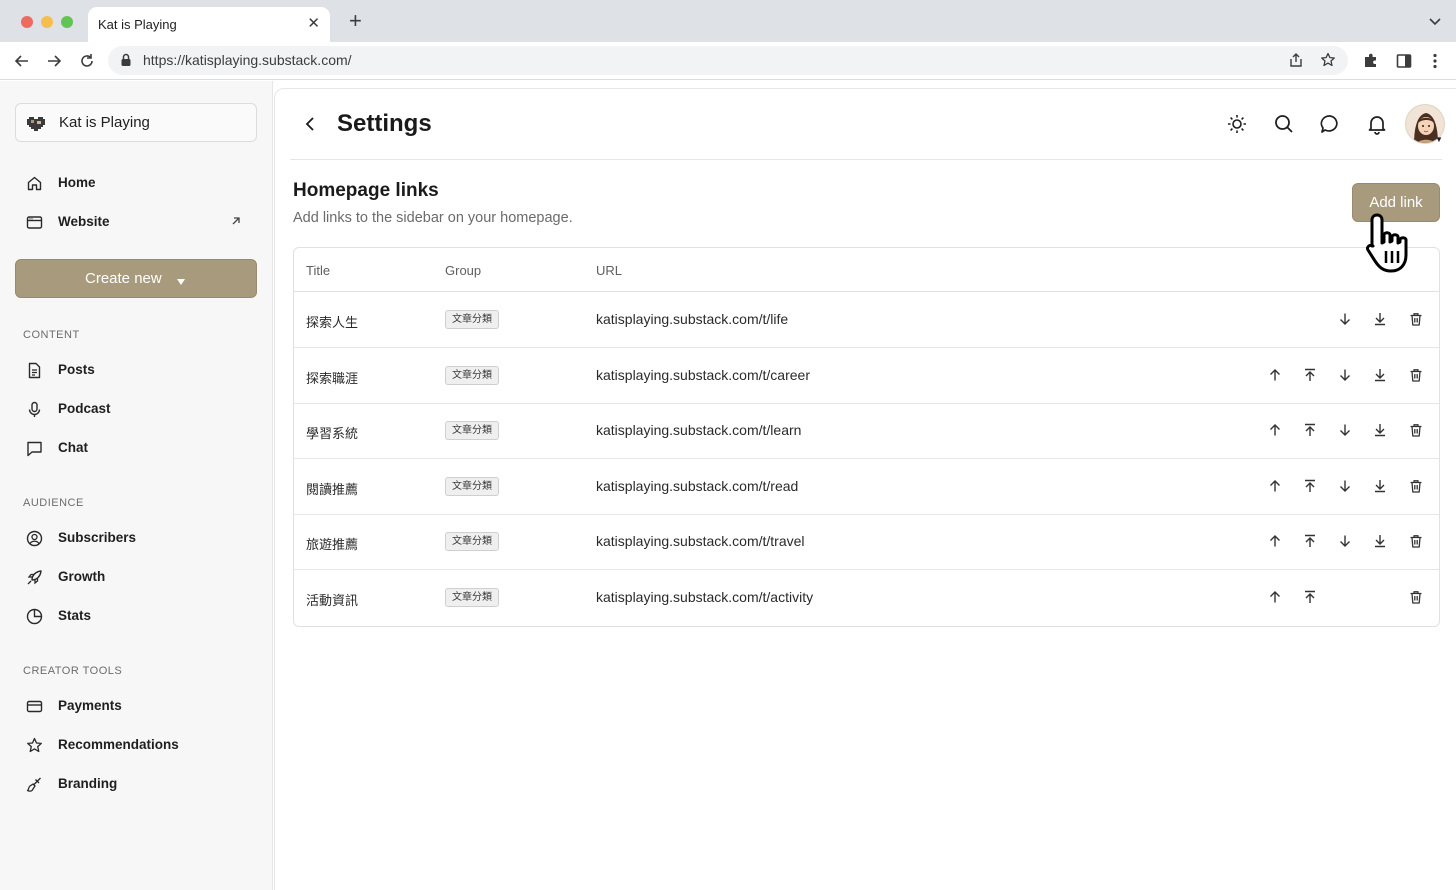 The height and width of the screenshot is (890, 1456). I want to click on link-url: katisplaying.substack.com/t/career, so click(703, 374).